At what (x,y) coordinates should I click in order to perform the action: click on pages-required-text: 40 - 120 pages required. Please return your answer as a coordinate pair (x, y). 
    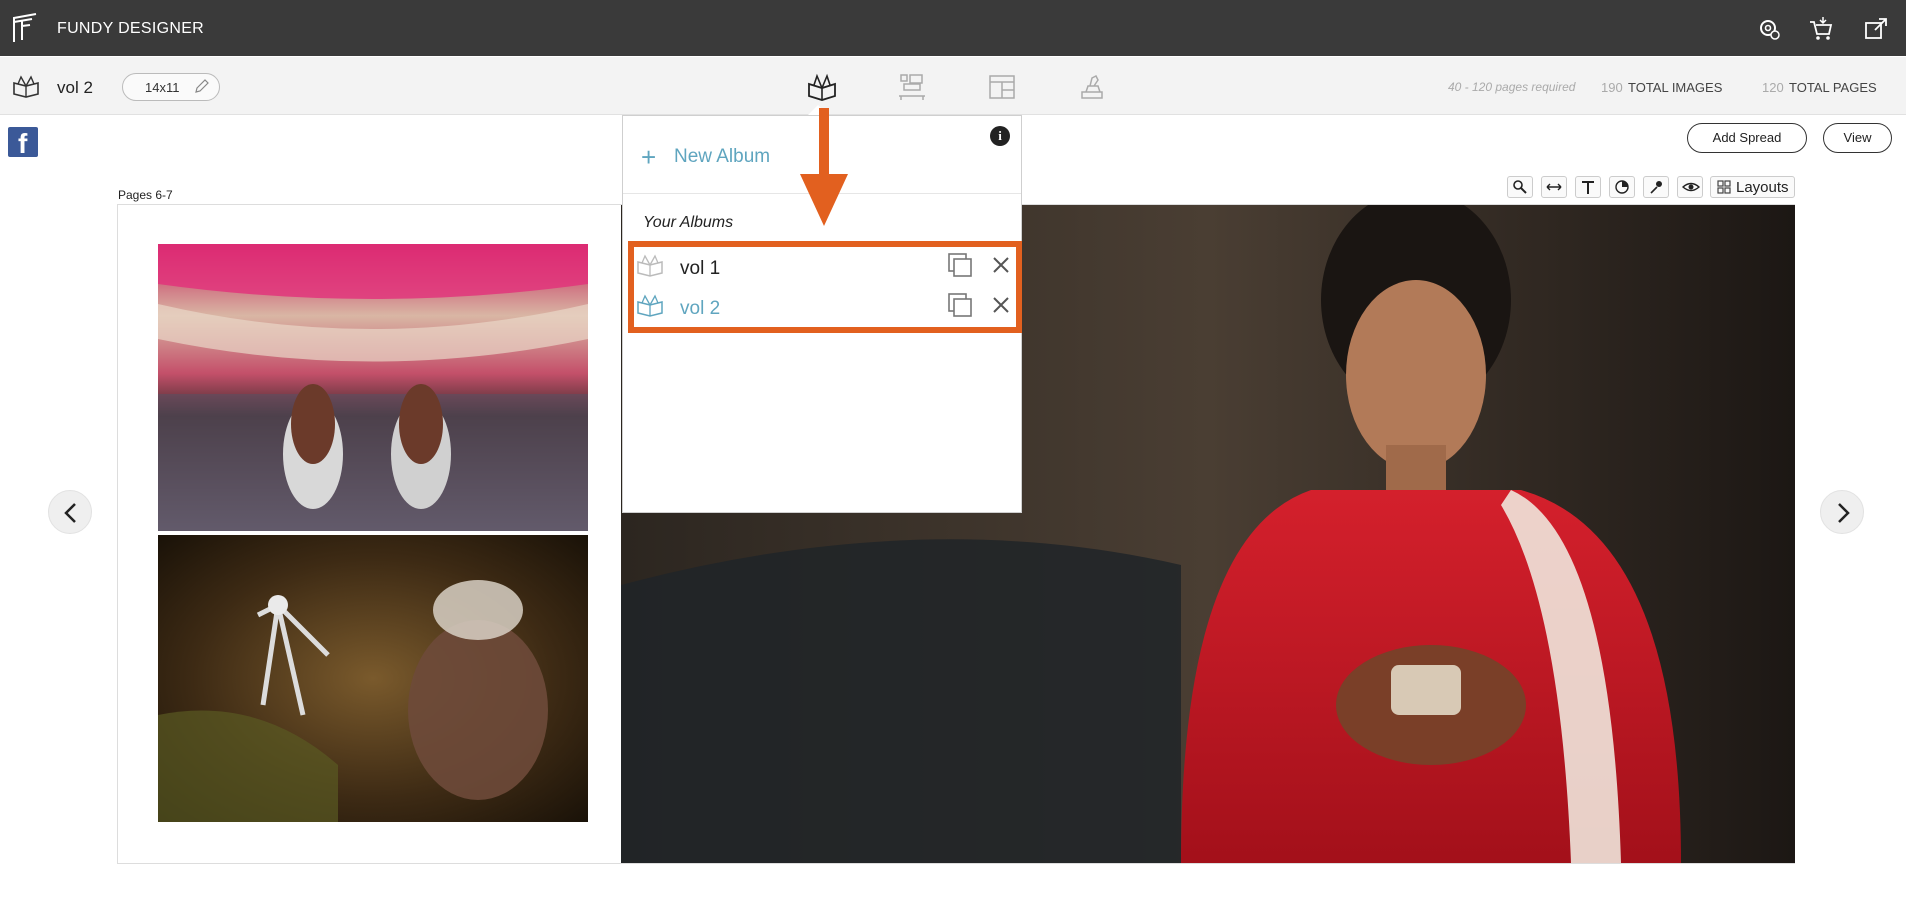
    Looking at the image, I should click on (1512, 87).